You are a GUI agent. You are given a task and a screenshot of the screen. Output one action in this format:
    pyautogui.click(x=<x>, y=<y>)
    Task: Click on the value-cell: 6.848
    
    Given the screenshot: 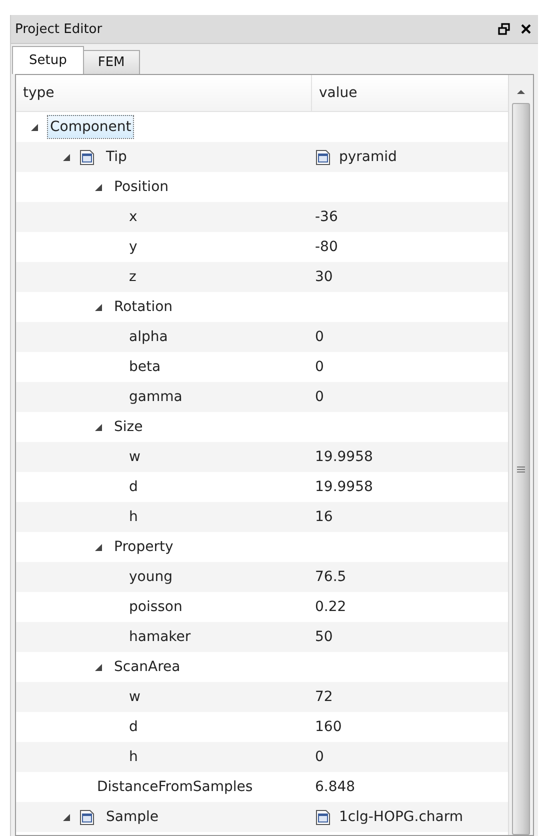 What is the action you would take?
    pyautogui.click(x=335, y=787)
    